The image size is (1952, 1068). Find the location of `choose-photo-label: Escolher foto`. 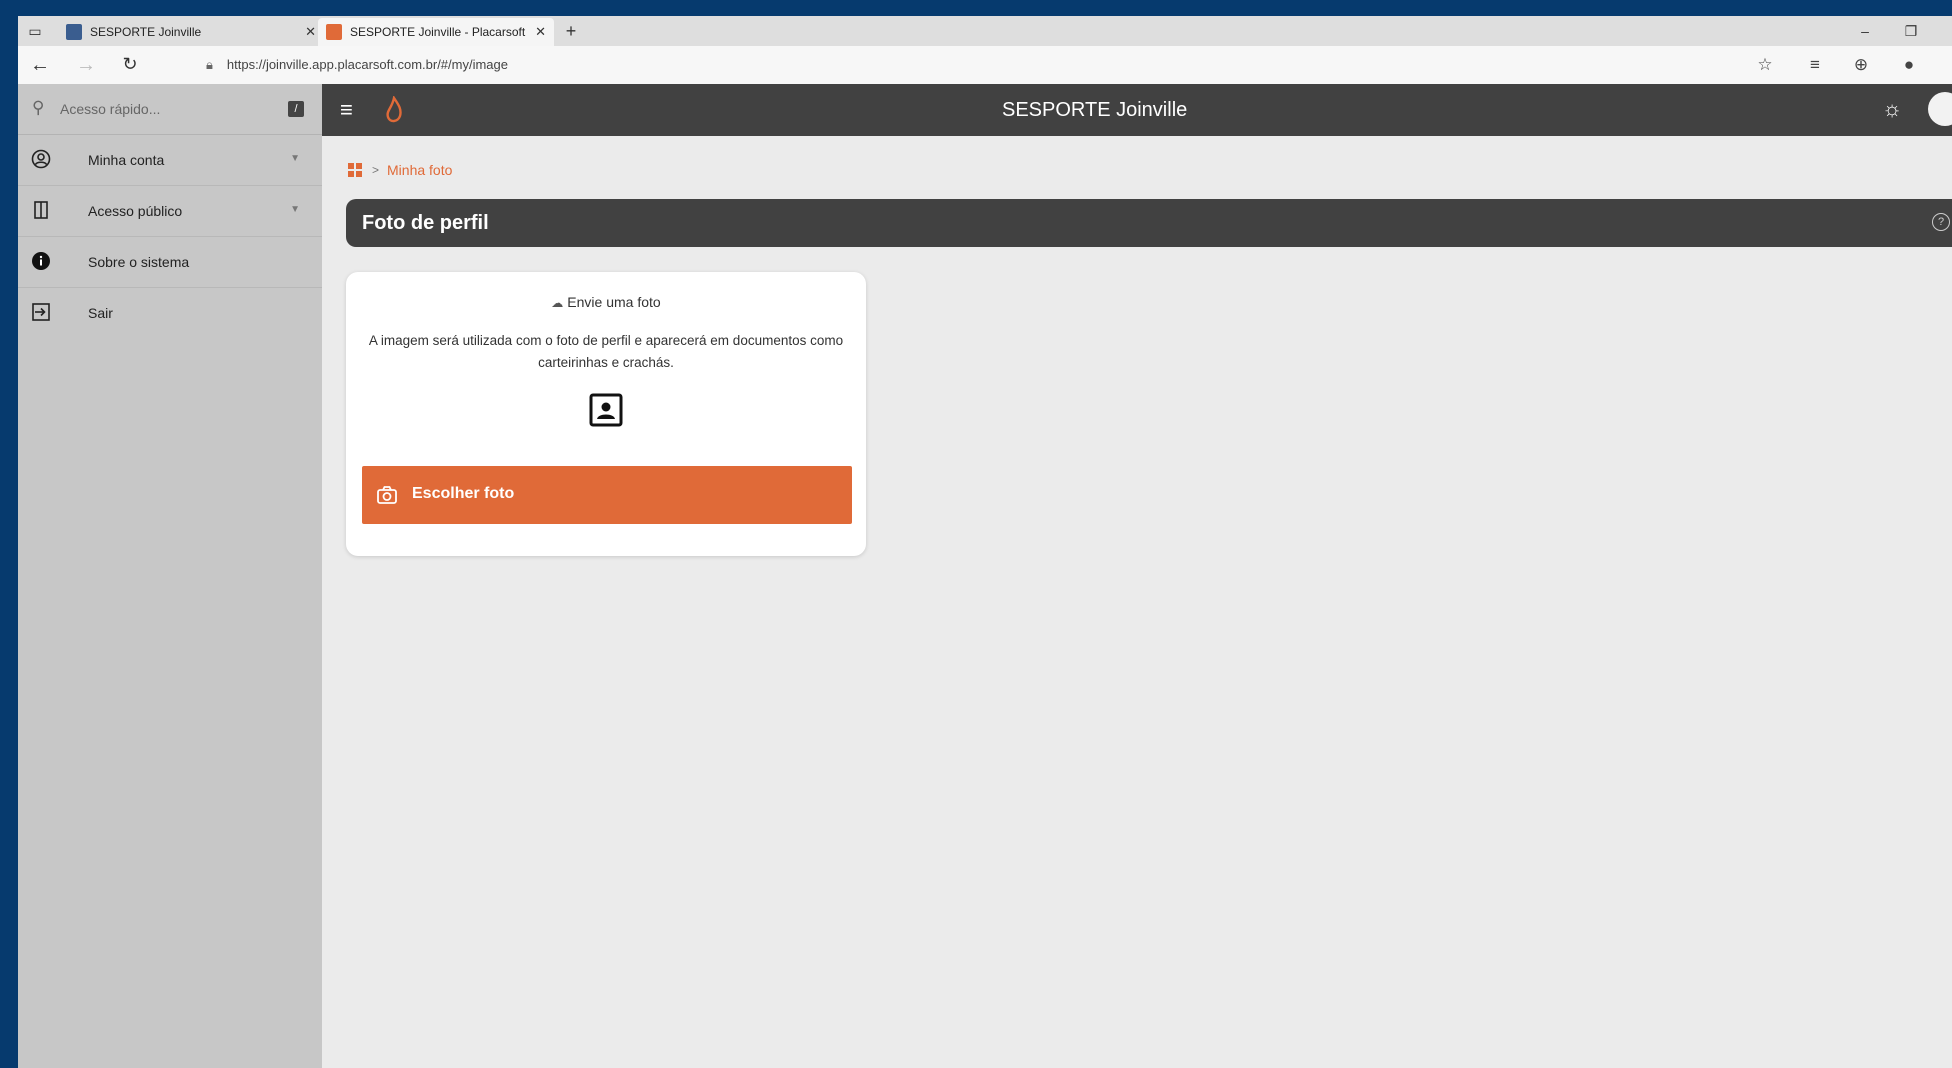

choose-photo-label: Escolher foto is located at coordinates (463, 493).